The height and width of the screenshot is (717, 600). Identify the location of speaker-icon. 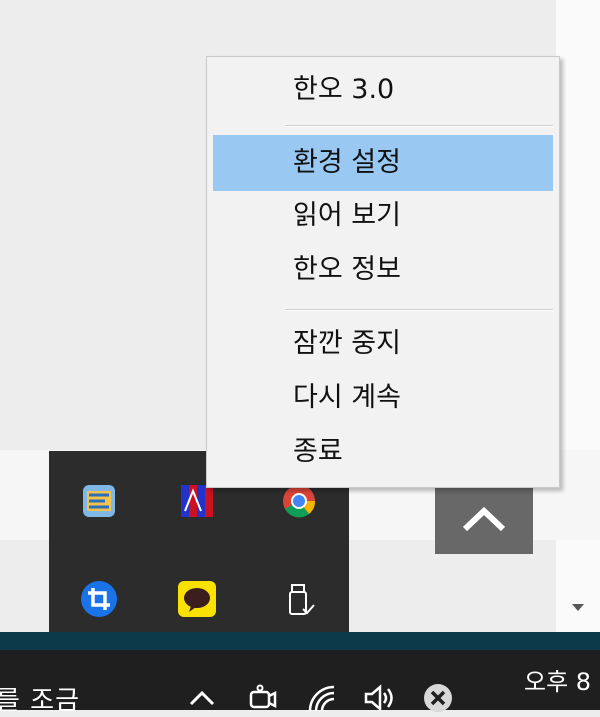
(380, 698).